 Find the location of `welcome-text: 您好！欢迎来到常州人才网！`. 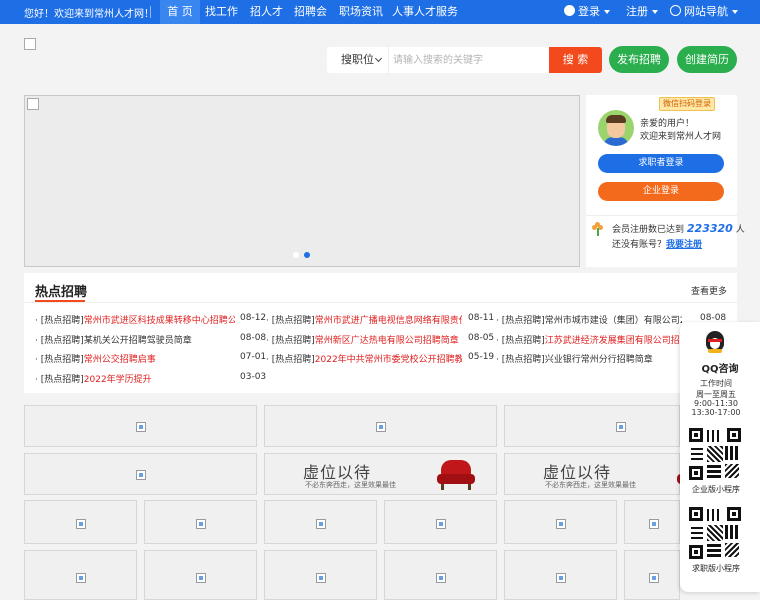

welcome-text: 您好！欢迎来到常州人才网！ is located at coordinates (89, 14).